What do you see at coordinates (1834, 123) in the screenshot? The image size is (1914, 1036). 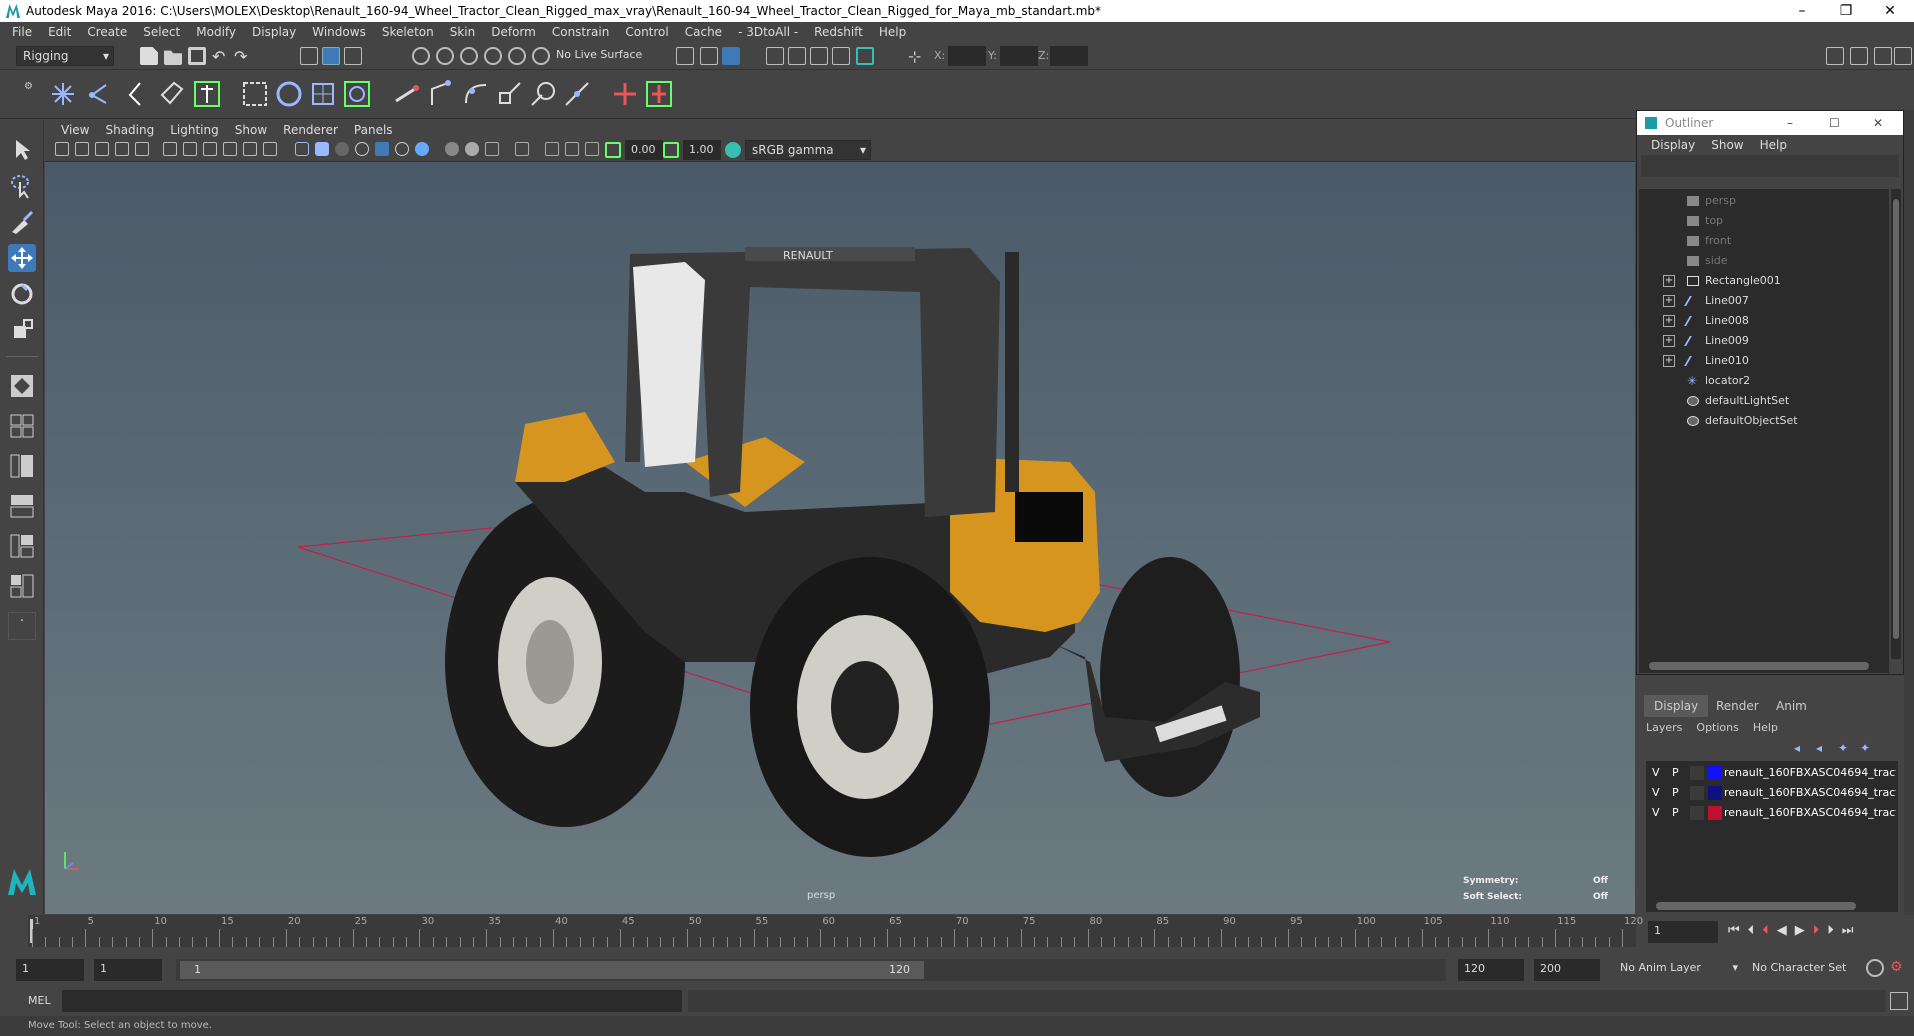 I see `outliner-maximize-icon: ☐` at bounding box center [1834, 123].